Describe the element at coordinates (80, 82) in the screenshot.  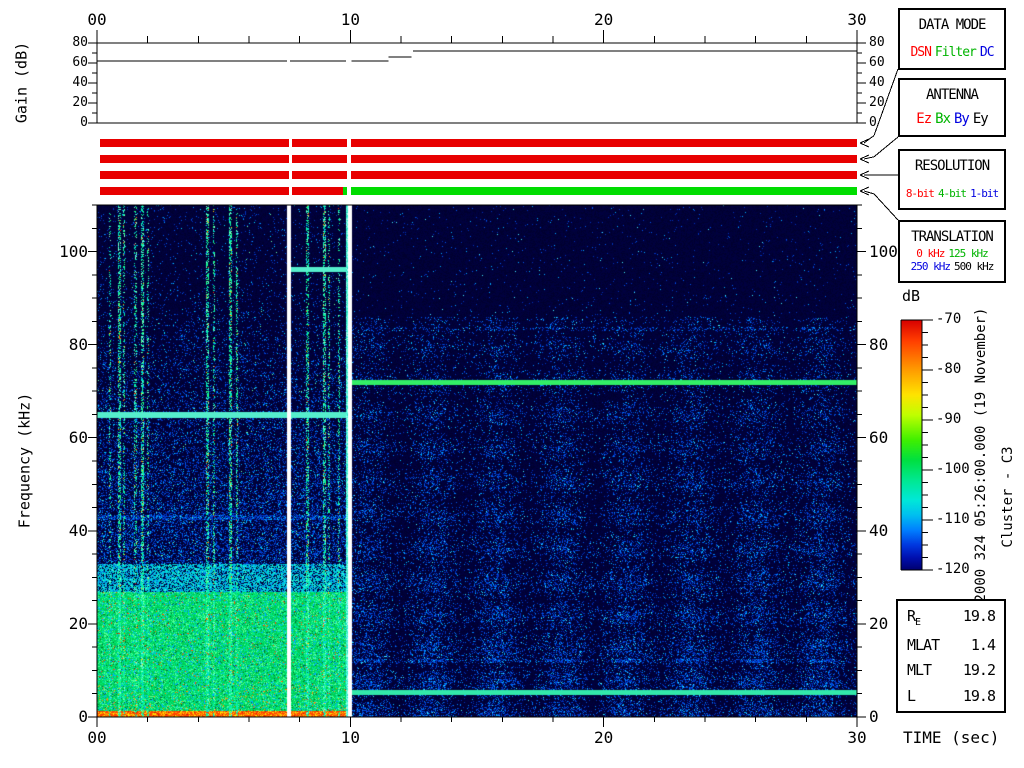
I see `gain-db-tick-label: 40` at that location.